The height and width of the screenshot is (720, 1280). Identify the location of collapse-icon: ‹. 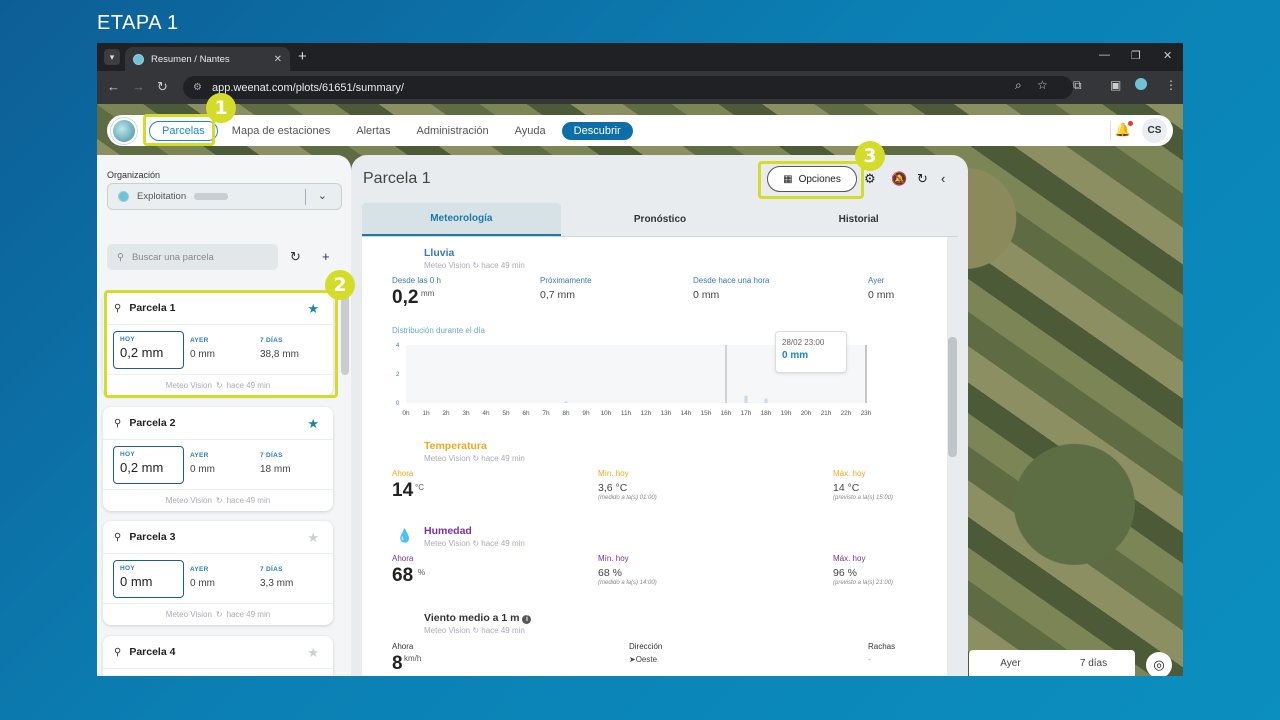
(943, 178).